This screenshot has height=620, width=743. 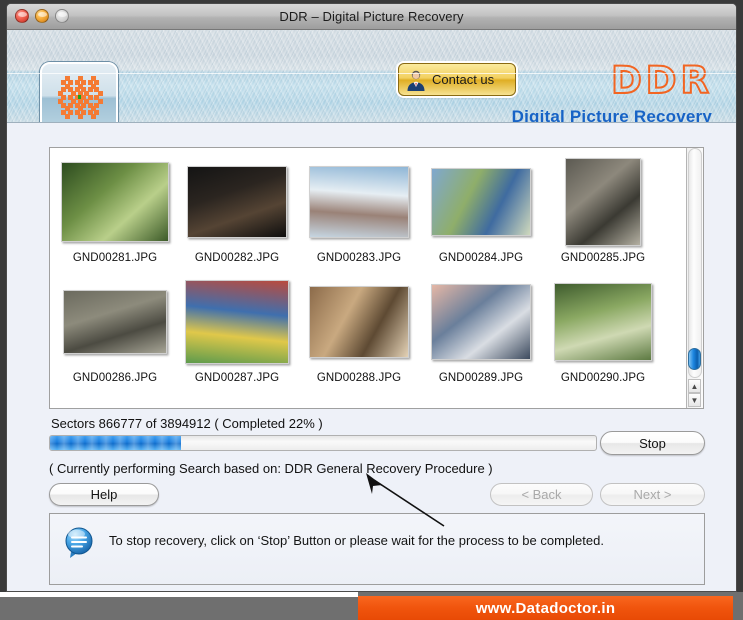 I want to click on scroll-up-button: ▲, so click(x=694, y=386).